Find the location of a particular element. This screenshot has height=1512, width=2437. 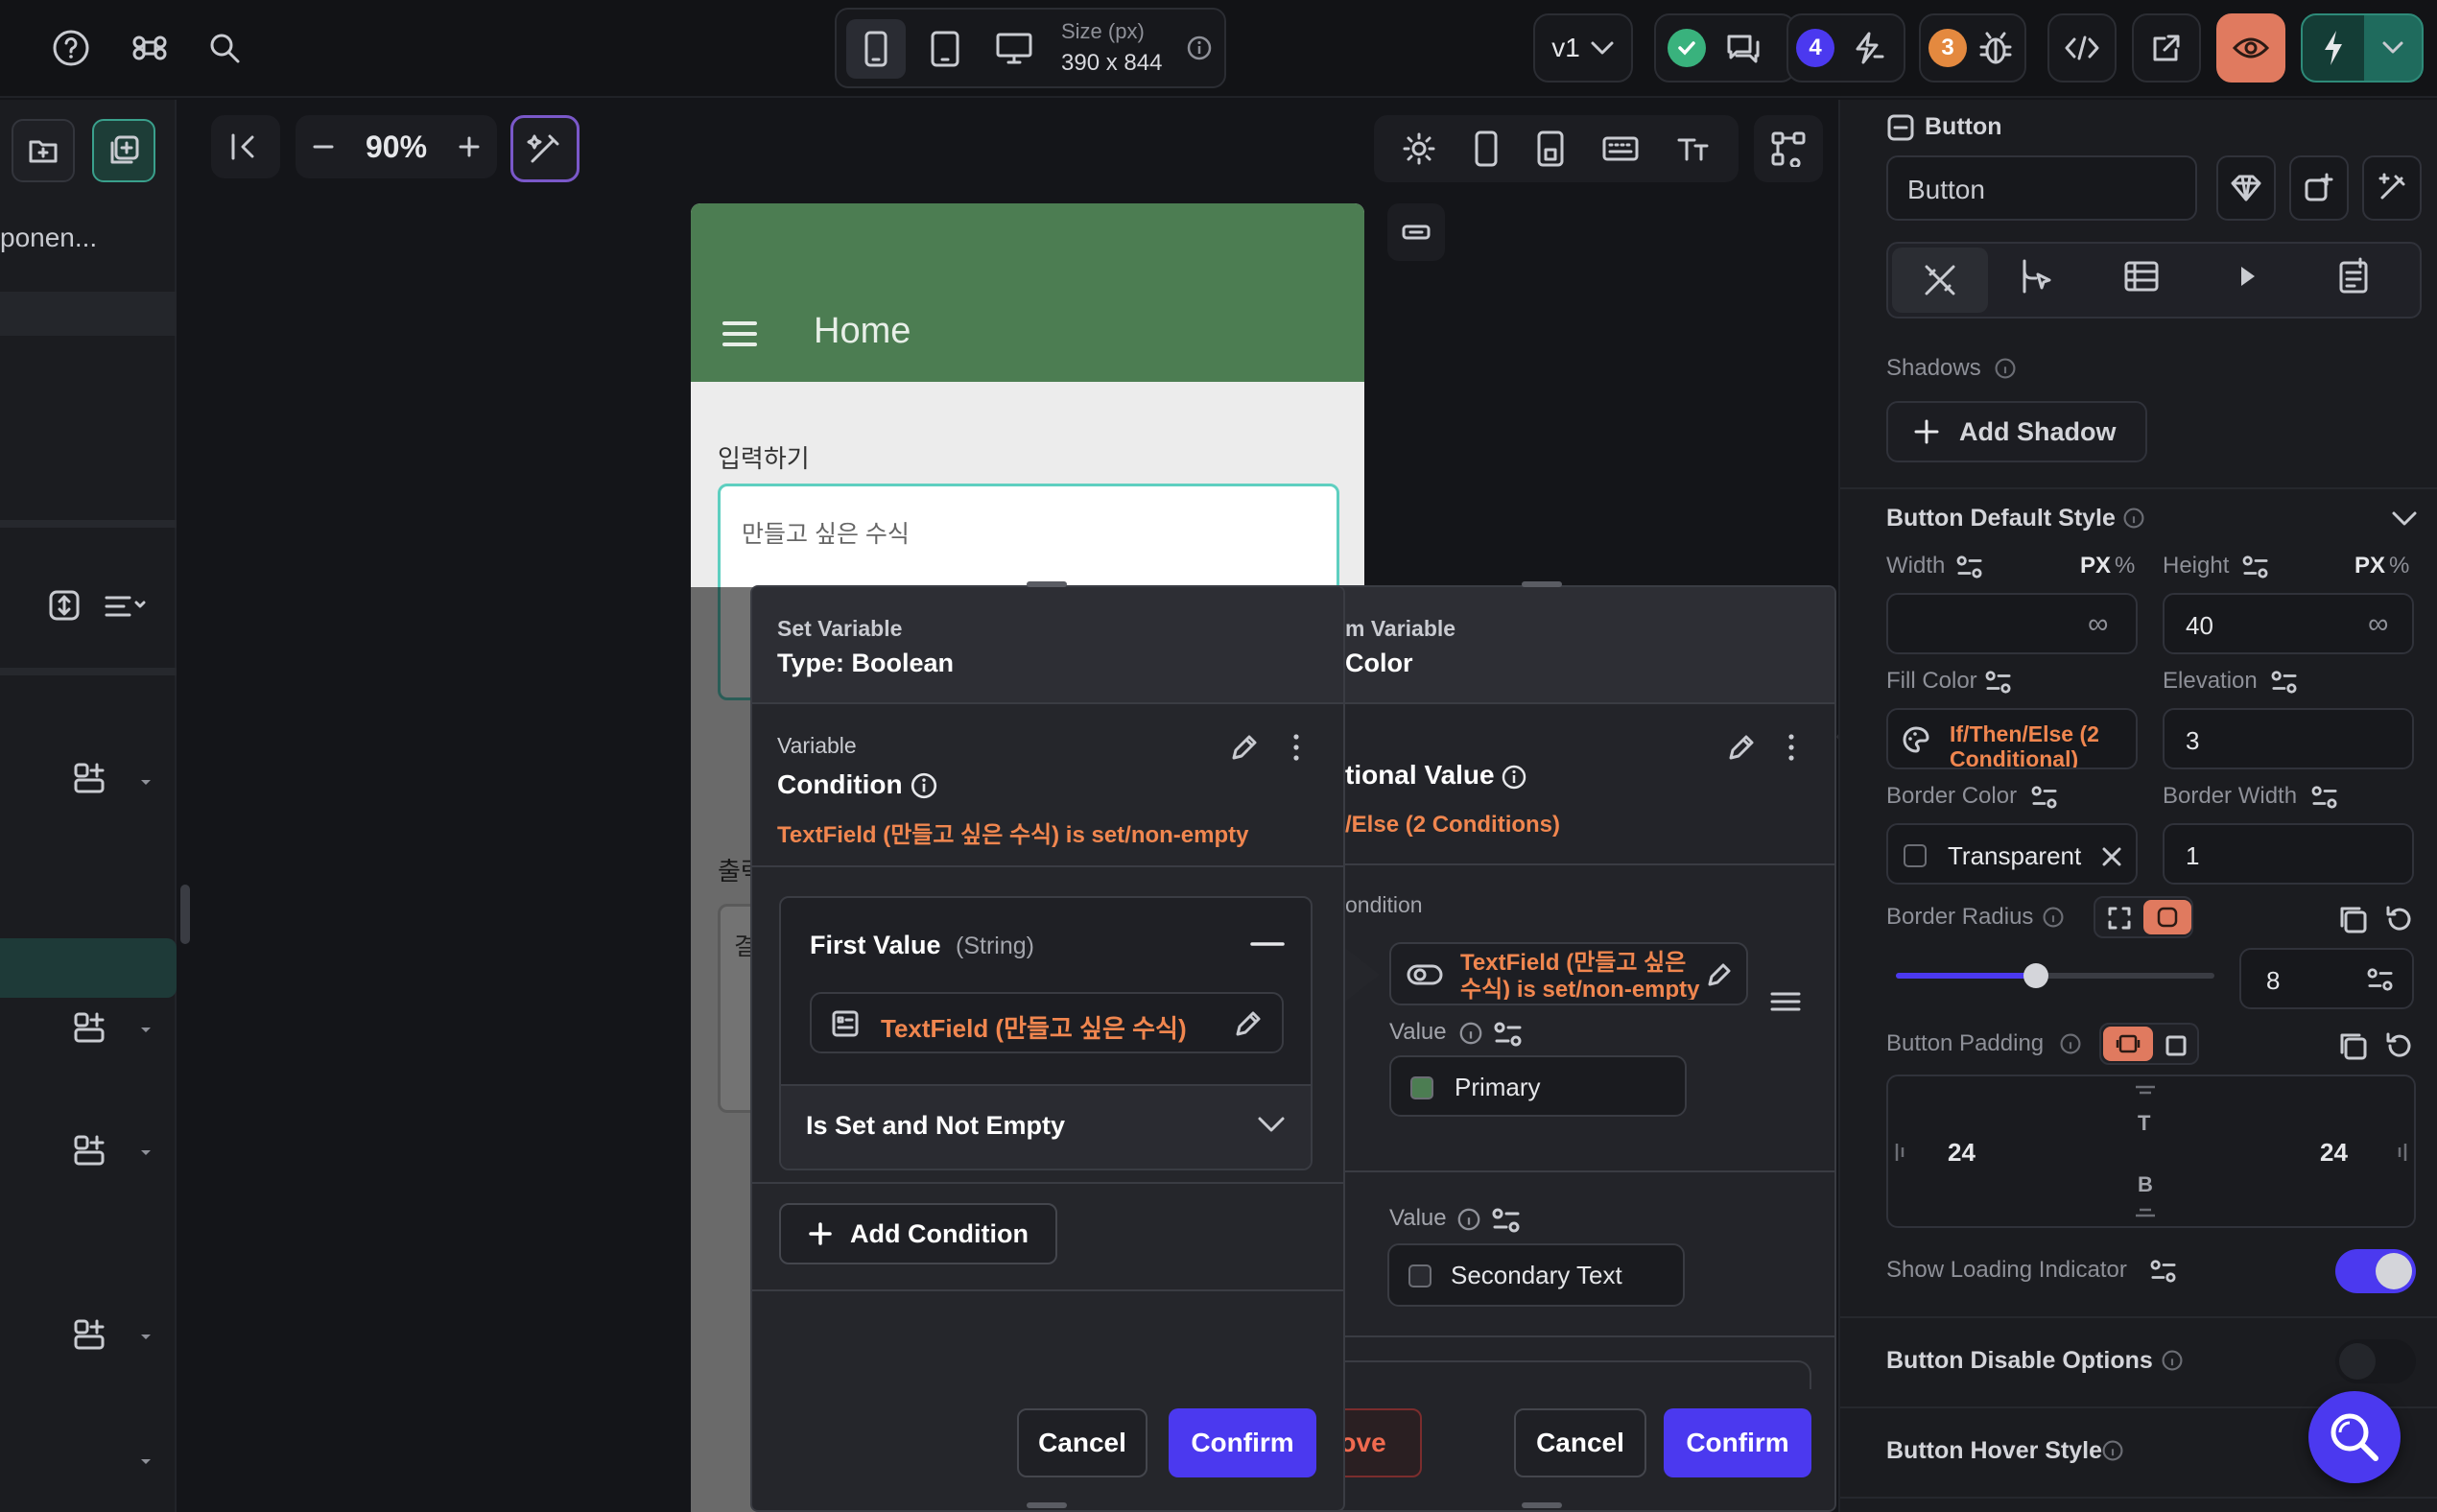

menu-icon is located at coordinates (740, 333).